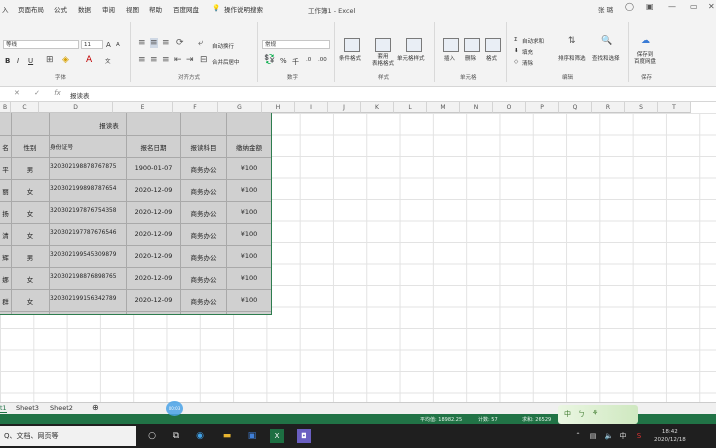 The height and width of the screenshot is (448, 716). I want to click on column-header-b: B, so click(5, 107).